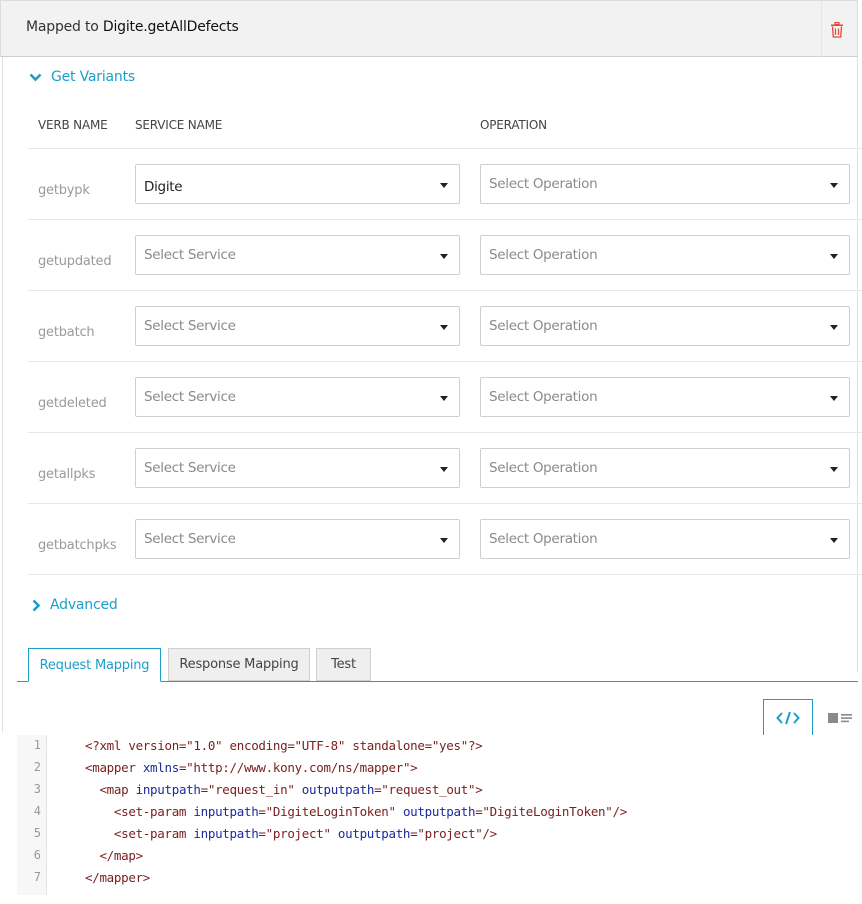 The width and height of the screenshot is (862, 904). I want to click on tab-test: Test, so click(343, 664).